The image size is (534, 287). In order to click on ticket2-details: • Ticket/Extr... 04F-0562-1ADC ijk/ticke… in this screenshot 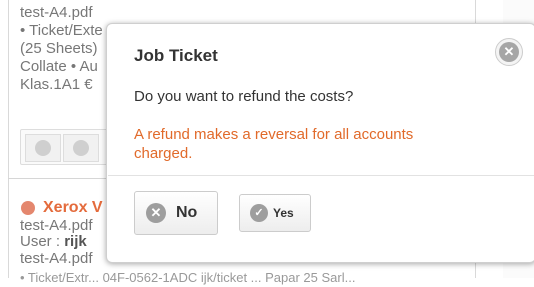, I will do `click(188, 277)`.